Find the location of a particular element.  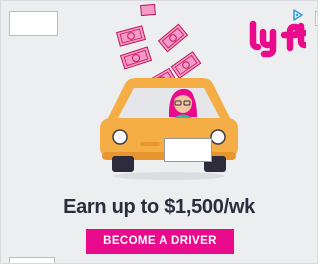

lyft-logo is located at coordinates (277, 39).